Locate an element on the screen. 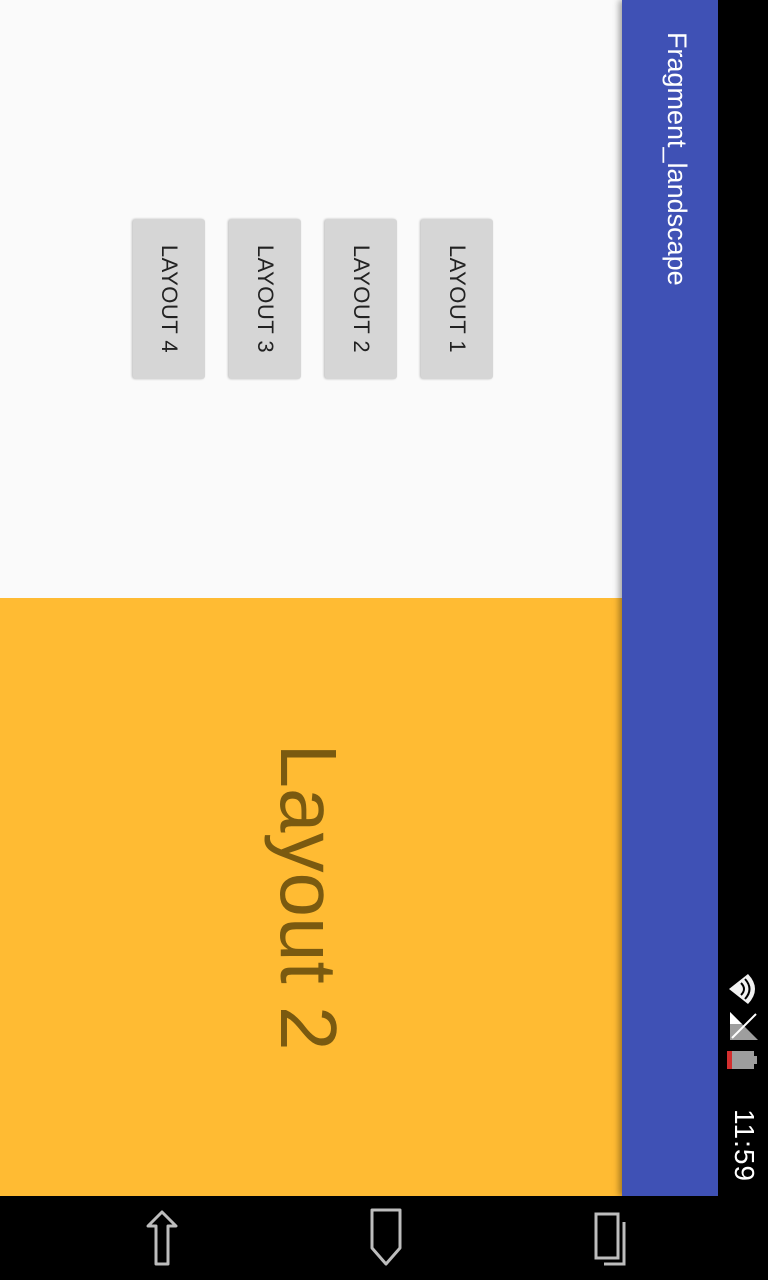 The image size is (768, 1280). battery-icon is located at coordinates (742, 1060).